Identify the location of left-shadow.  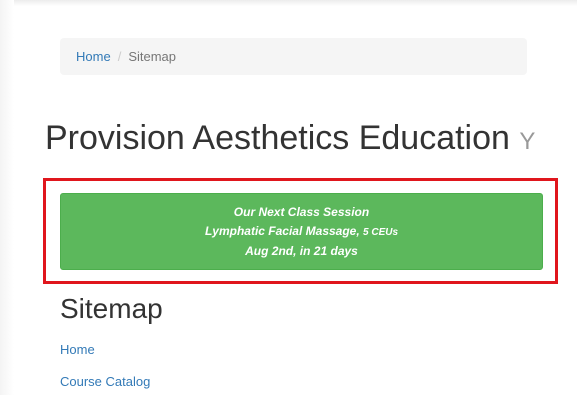
(7, 197).